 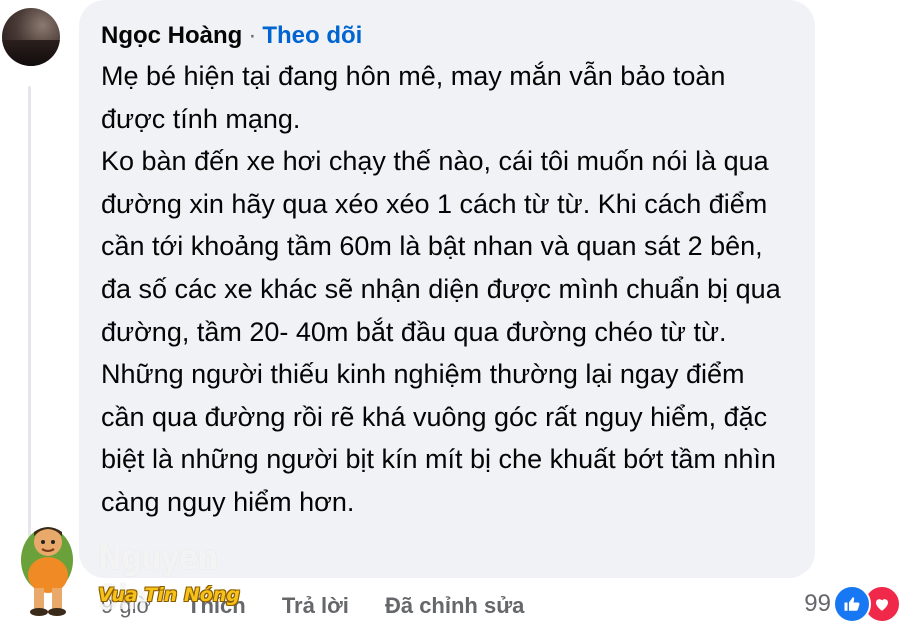 What do you see at coordinates (31, 52) in the screenshot?
I see `avatar-photo` at bounding box center [31, 52].